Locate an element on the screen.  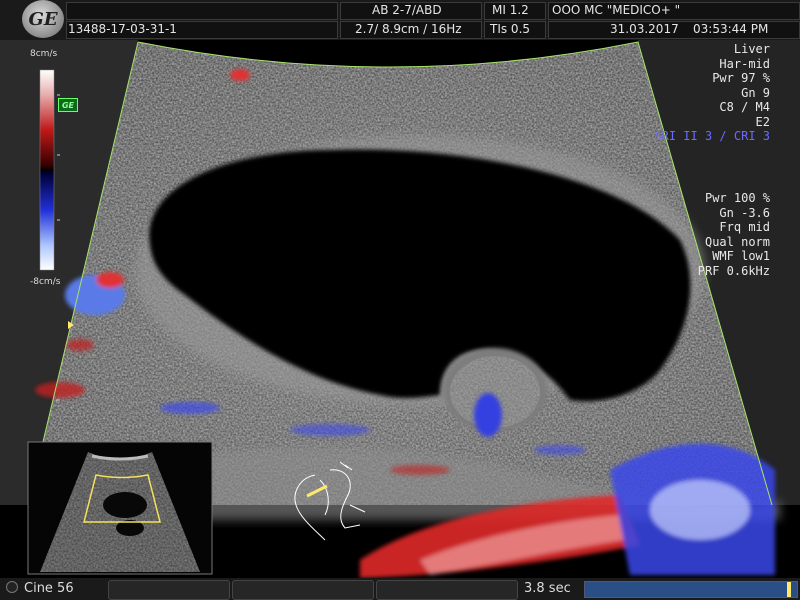
cine-bar: Cine 56 3.8 sec is located at coordinates (400, 589).